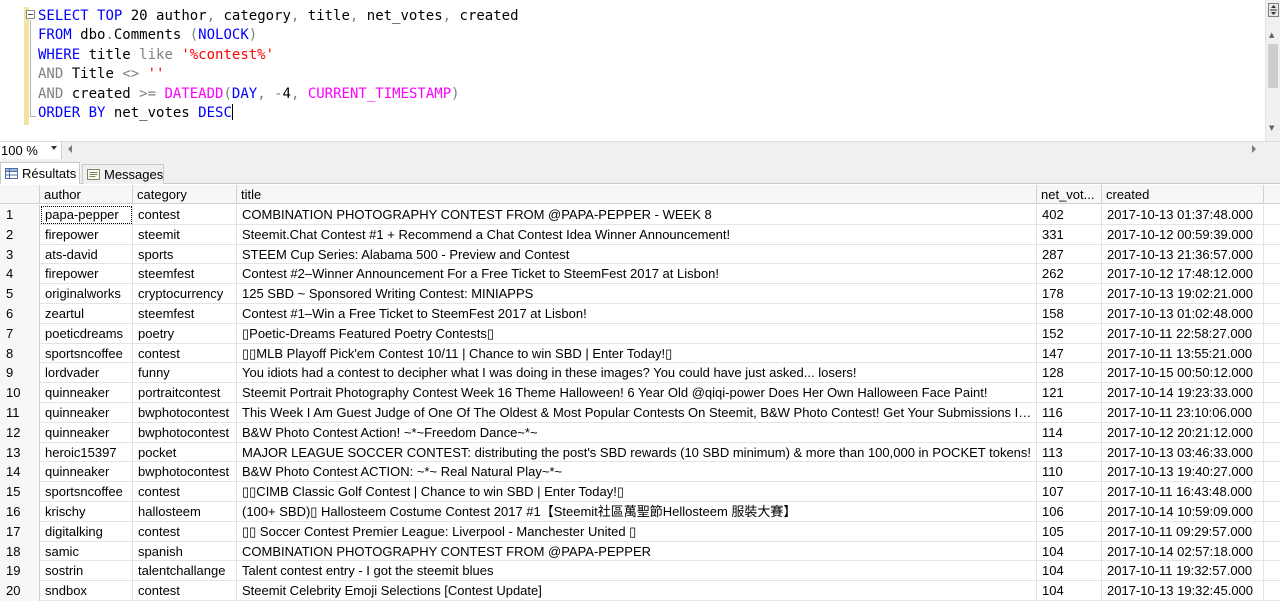  What do you see at coordinates (86, 393) in the screenshot?
I see `cell-author: quinneaker` at bounding box center [86, 393].